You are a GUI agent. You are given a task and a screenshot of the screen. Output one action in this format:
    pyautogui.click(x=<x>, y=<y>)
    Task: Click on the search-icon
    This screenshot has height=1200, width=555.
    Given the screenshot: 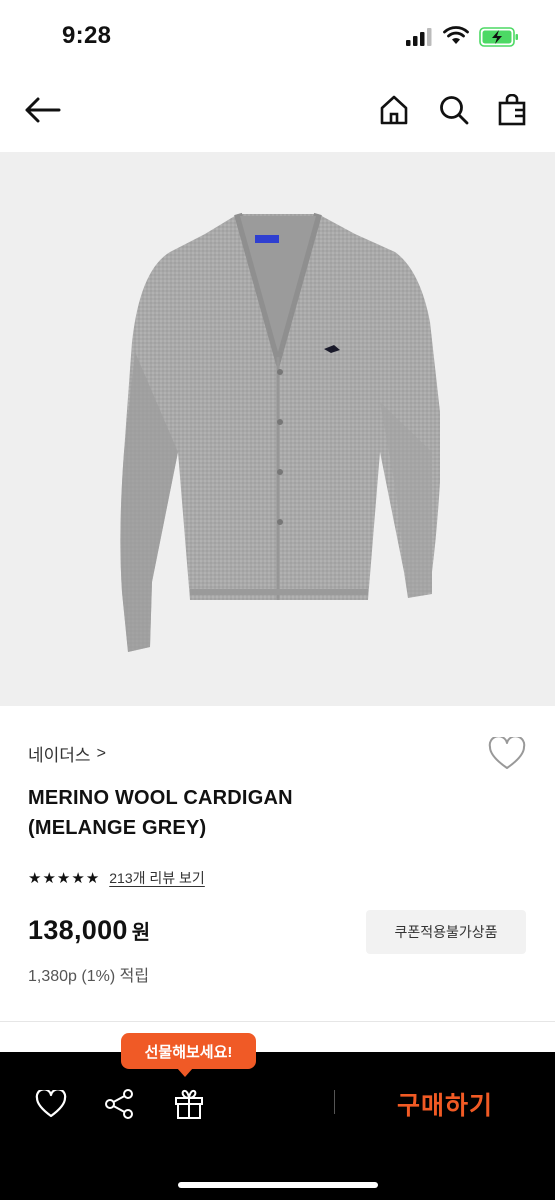 What is the action you would take?
    pyautogui.click(x=454, y=110)
    